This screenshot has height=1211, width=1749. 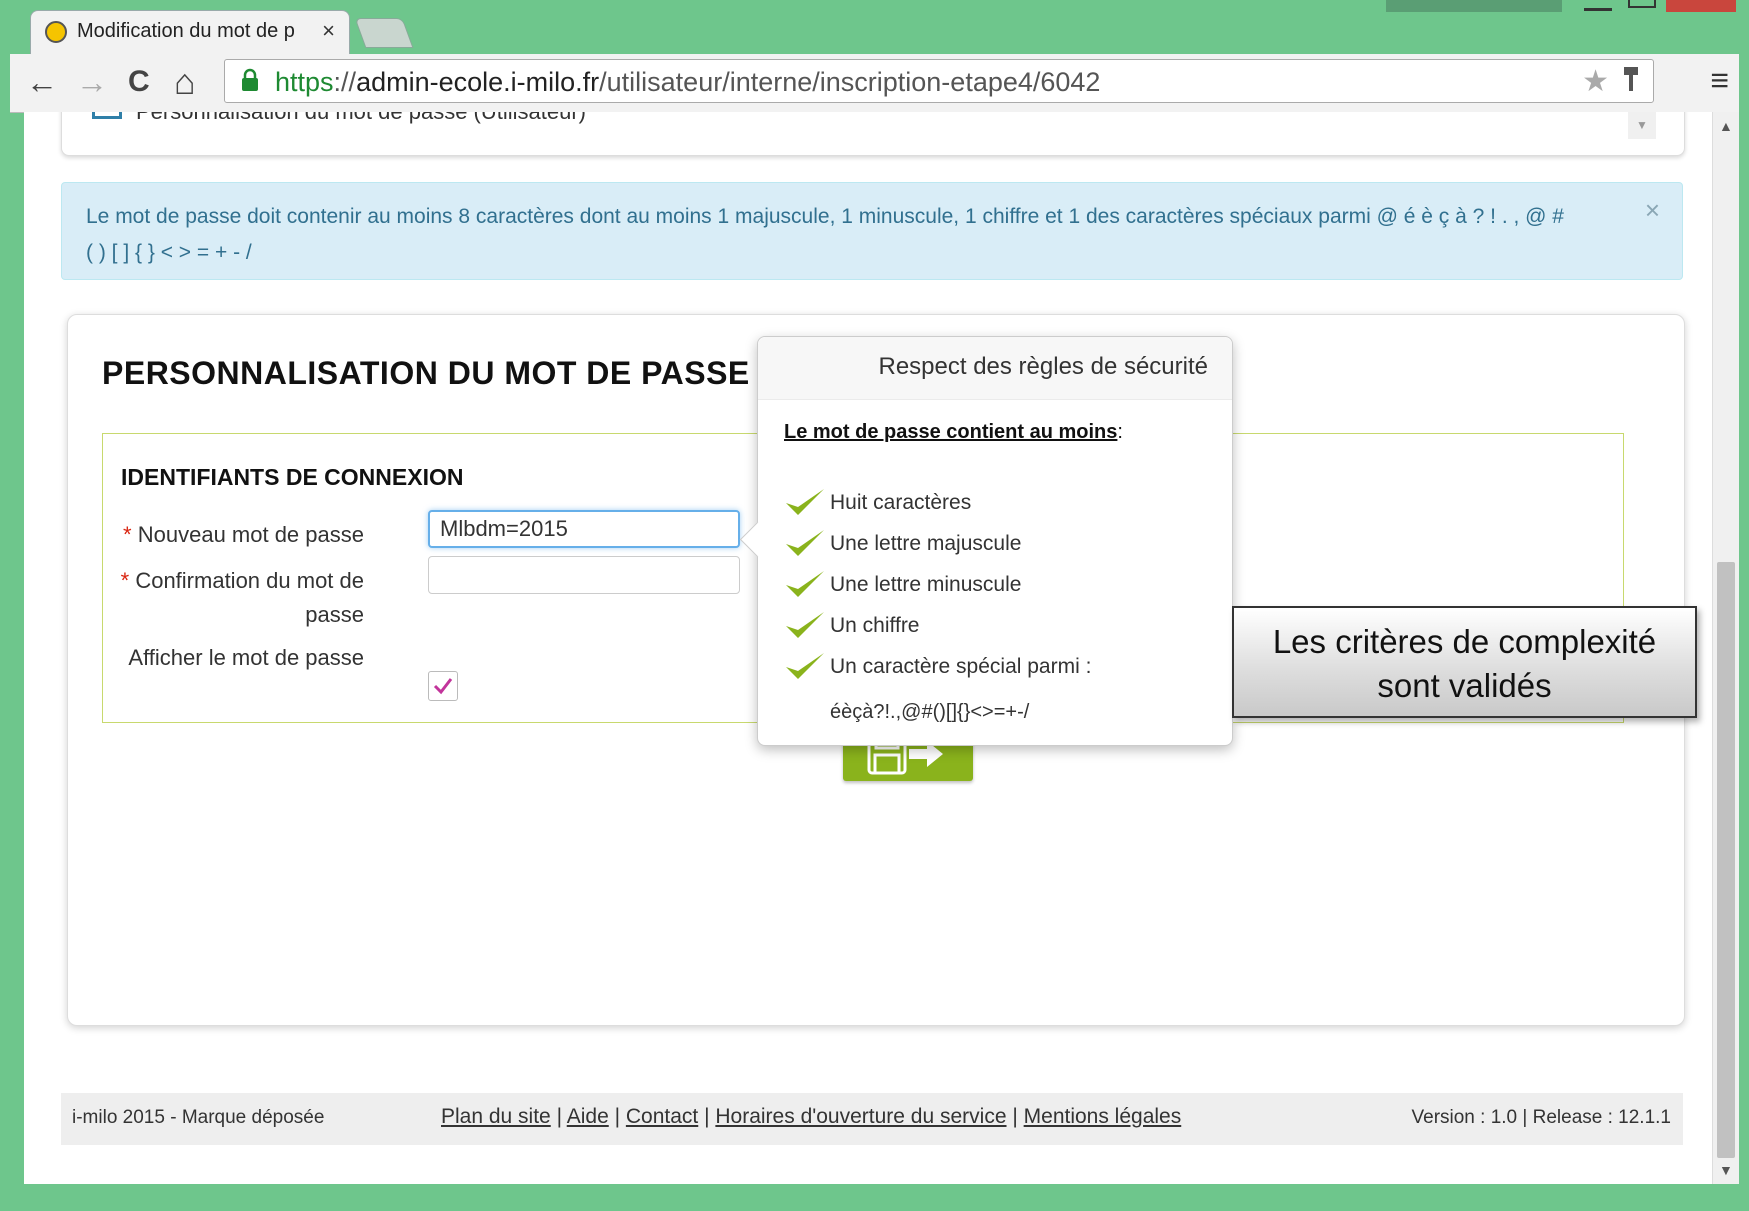 I want to click on maximize-button, so click(x=1642, y=4).